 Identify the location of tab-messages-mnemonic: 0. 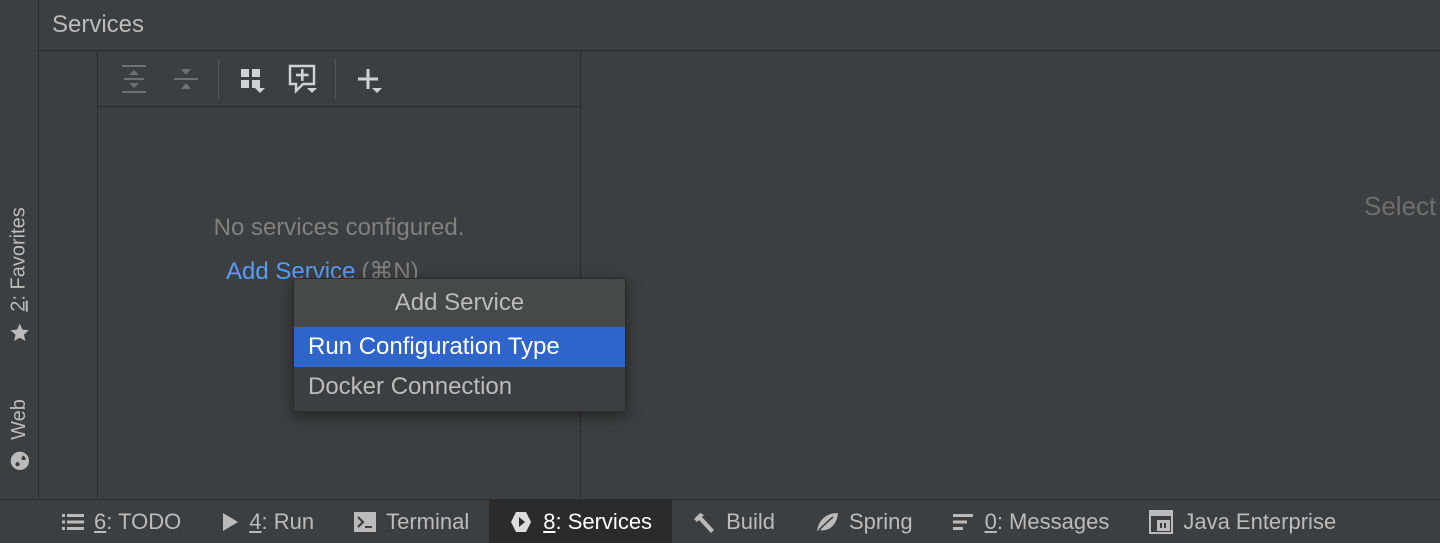
(990, 521).